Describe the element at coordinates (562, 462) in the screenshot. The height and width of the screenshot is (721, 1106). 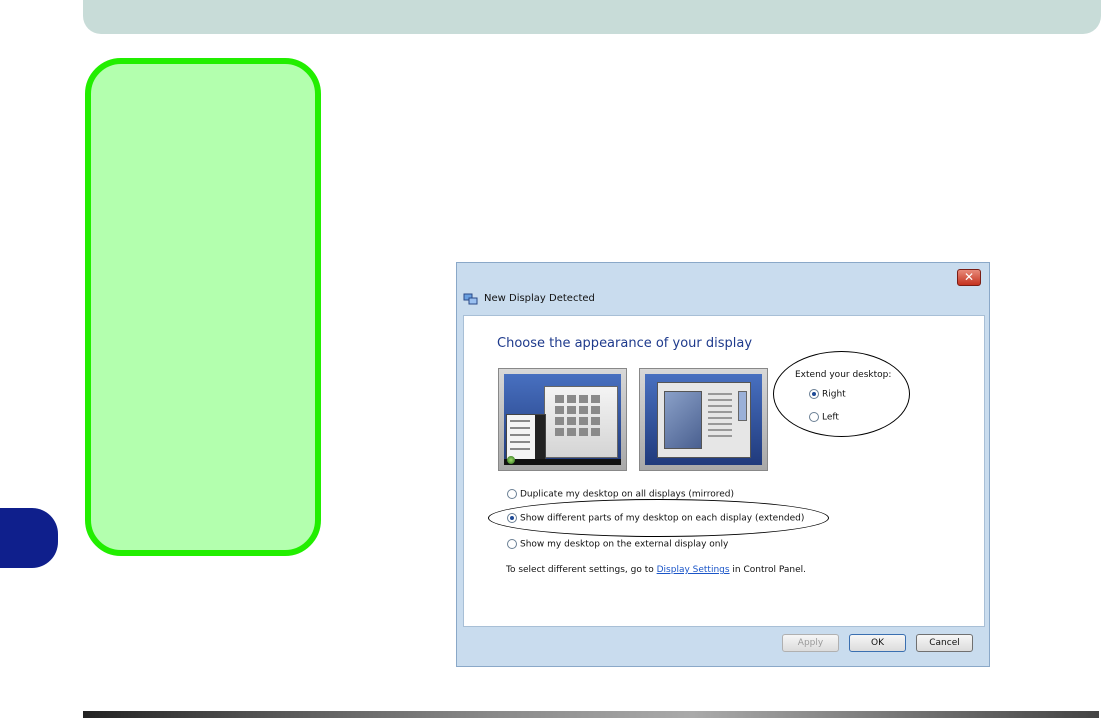
I see `taskbar-graphic` at that location.